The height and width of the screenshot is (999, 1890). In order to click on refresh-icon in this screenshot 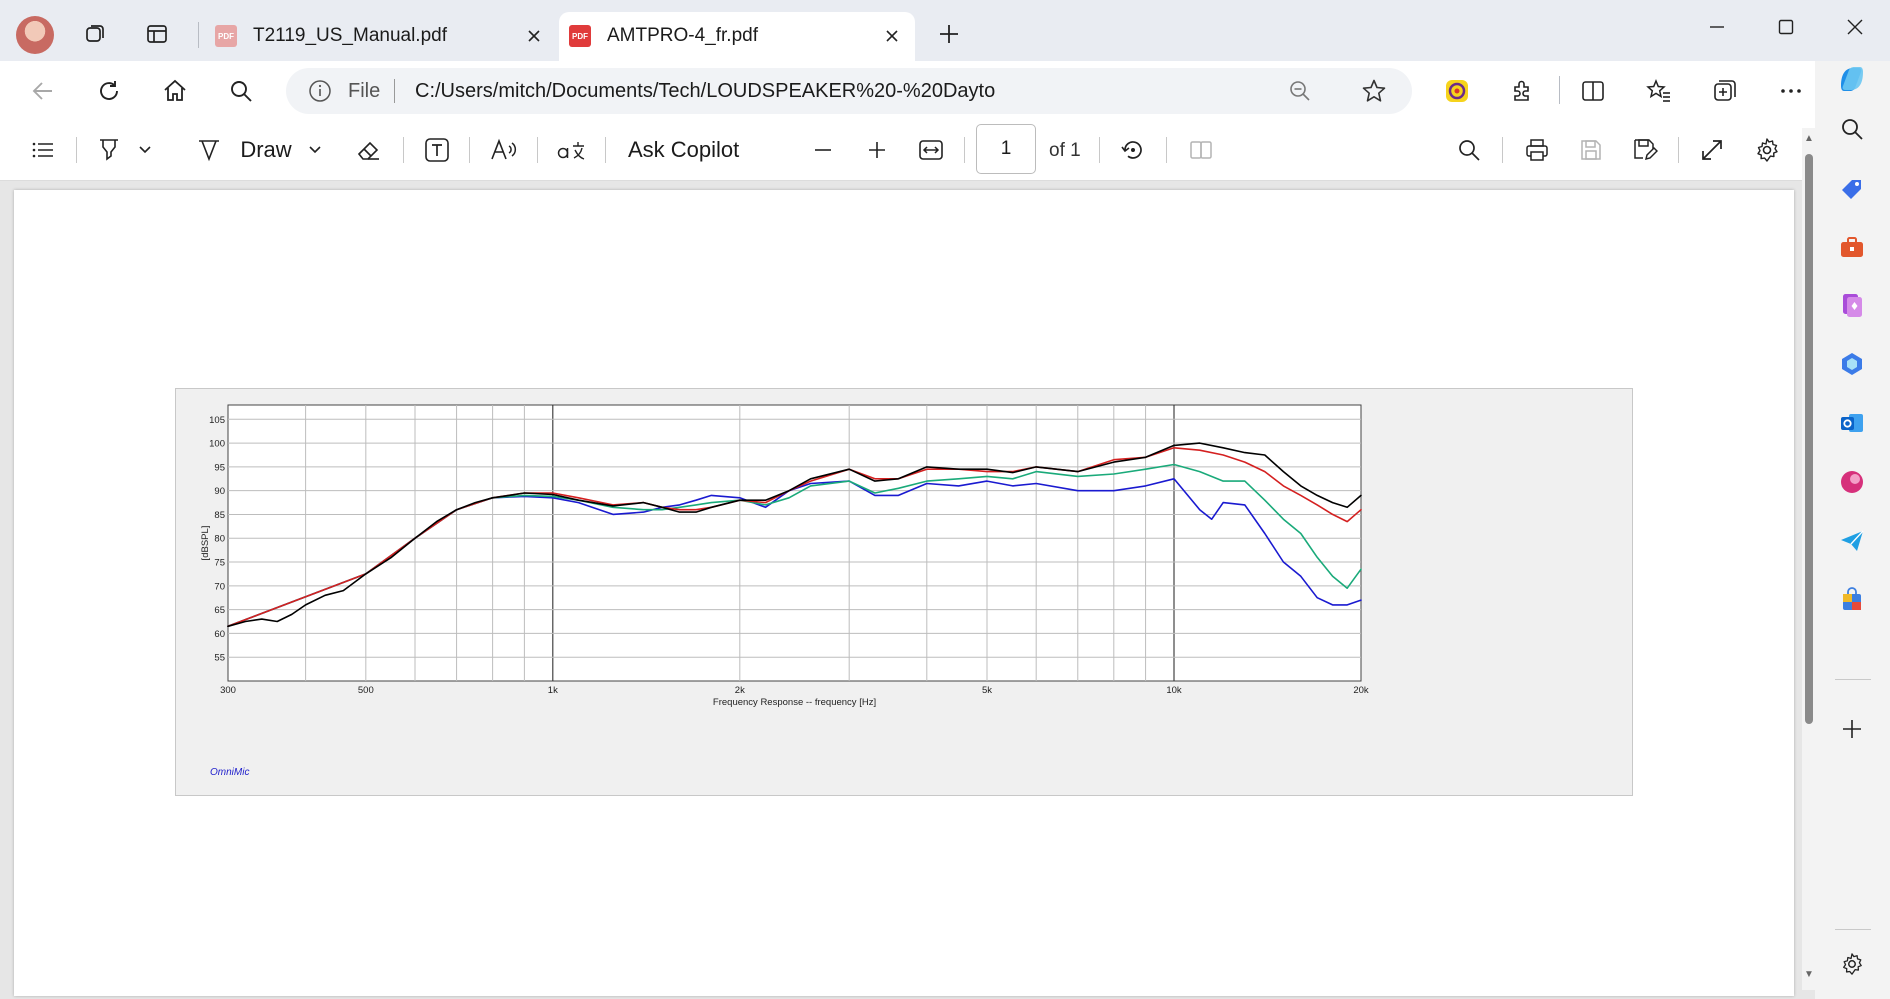, I will do `click(109, 90)`.